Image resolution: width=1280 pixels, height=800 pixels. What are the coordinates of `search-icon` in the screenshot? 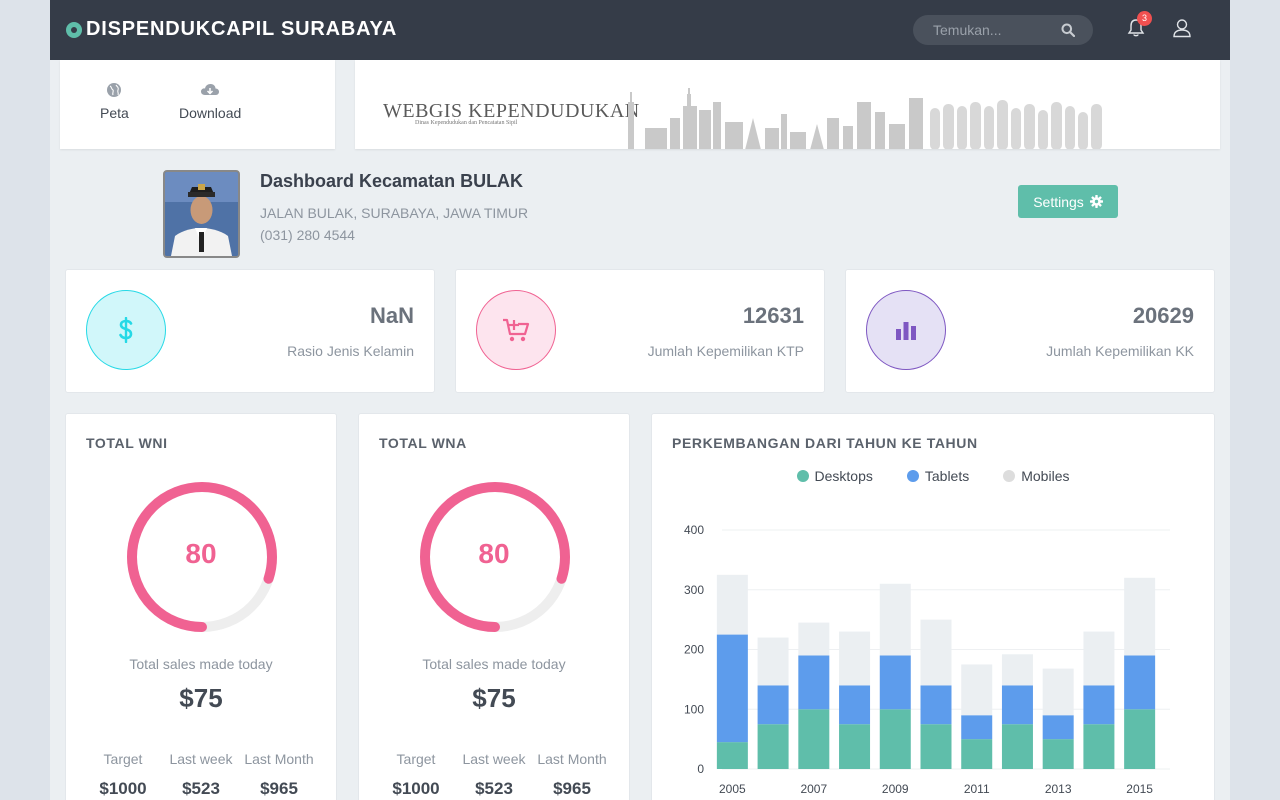 It's located at (1068, 30).